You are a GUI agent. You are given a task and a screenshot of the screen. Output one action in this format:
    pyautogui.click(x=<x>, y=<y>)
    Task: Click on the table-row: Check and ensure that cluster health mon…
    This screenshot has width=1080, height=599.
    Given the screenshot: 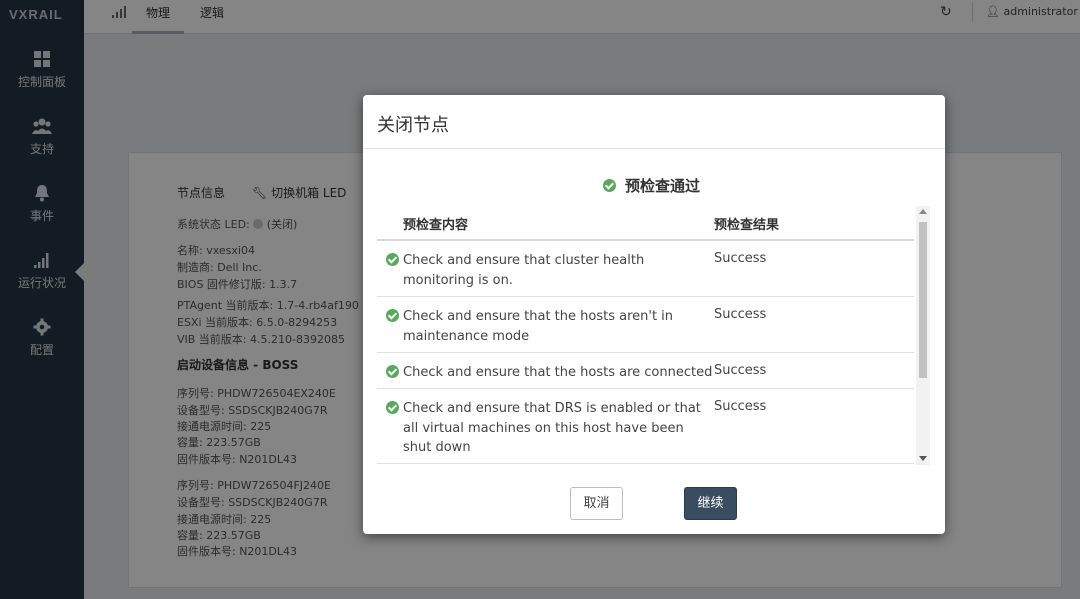 What is the action you would take?
    pyautogui.click(x=645, y=269)
    